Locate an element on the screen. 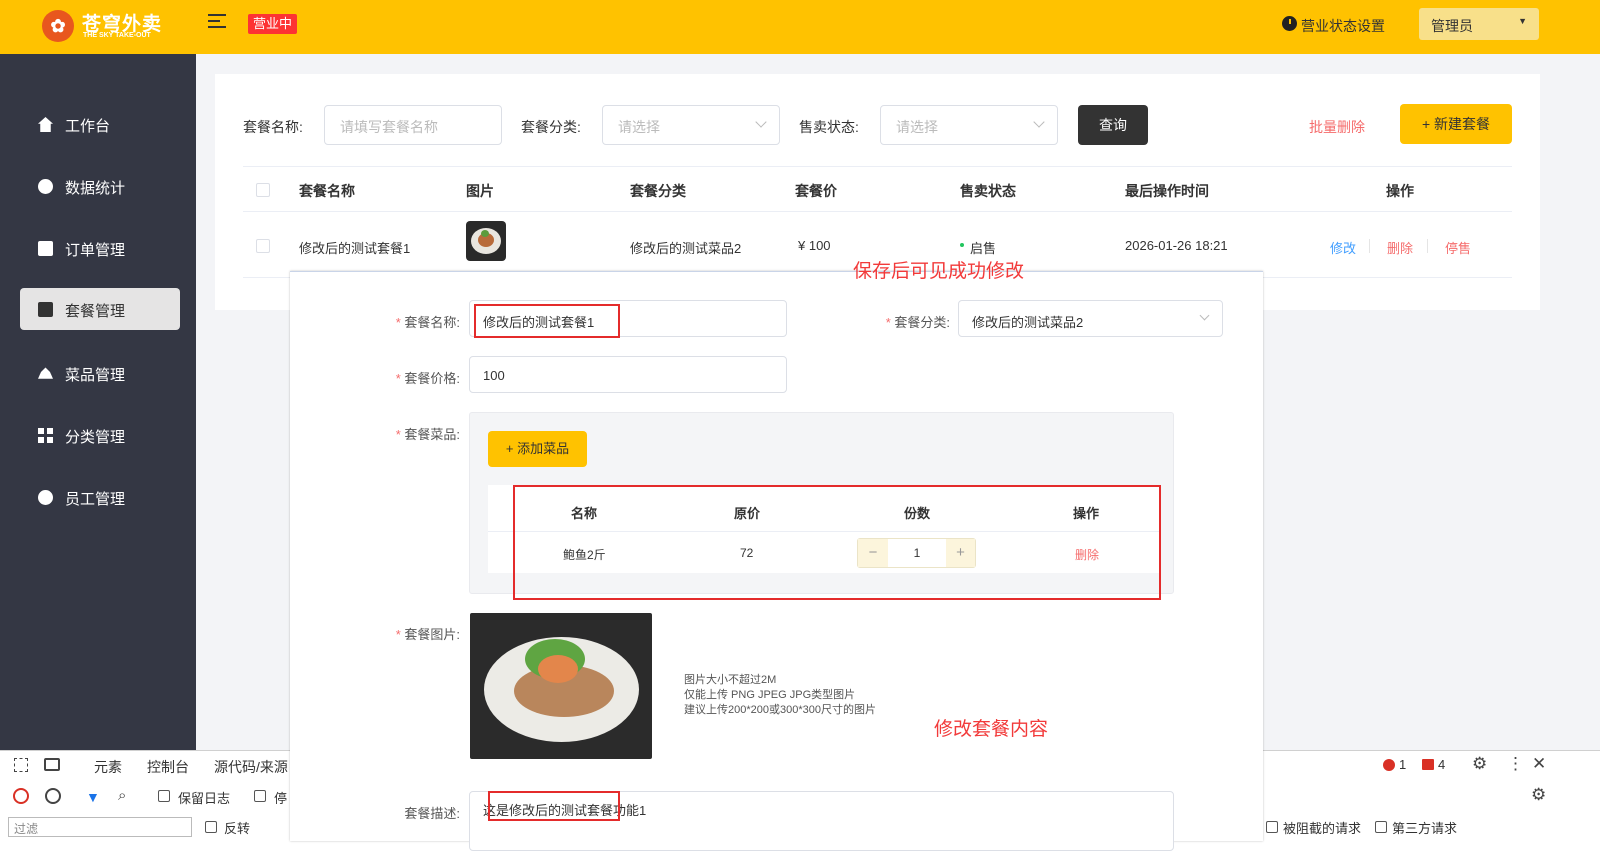 The height and width of the screenshot is (851, 1600). filter-category-label: 套餐分类: is located at coordinates (551, 127).